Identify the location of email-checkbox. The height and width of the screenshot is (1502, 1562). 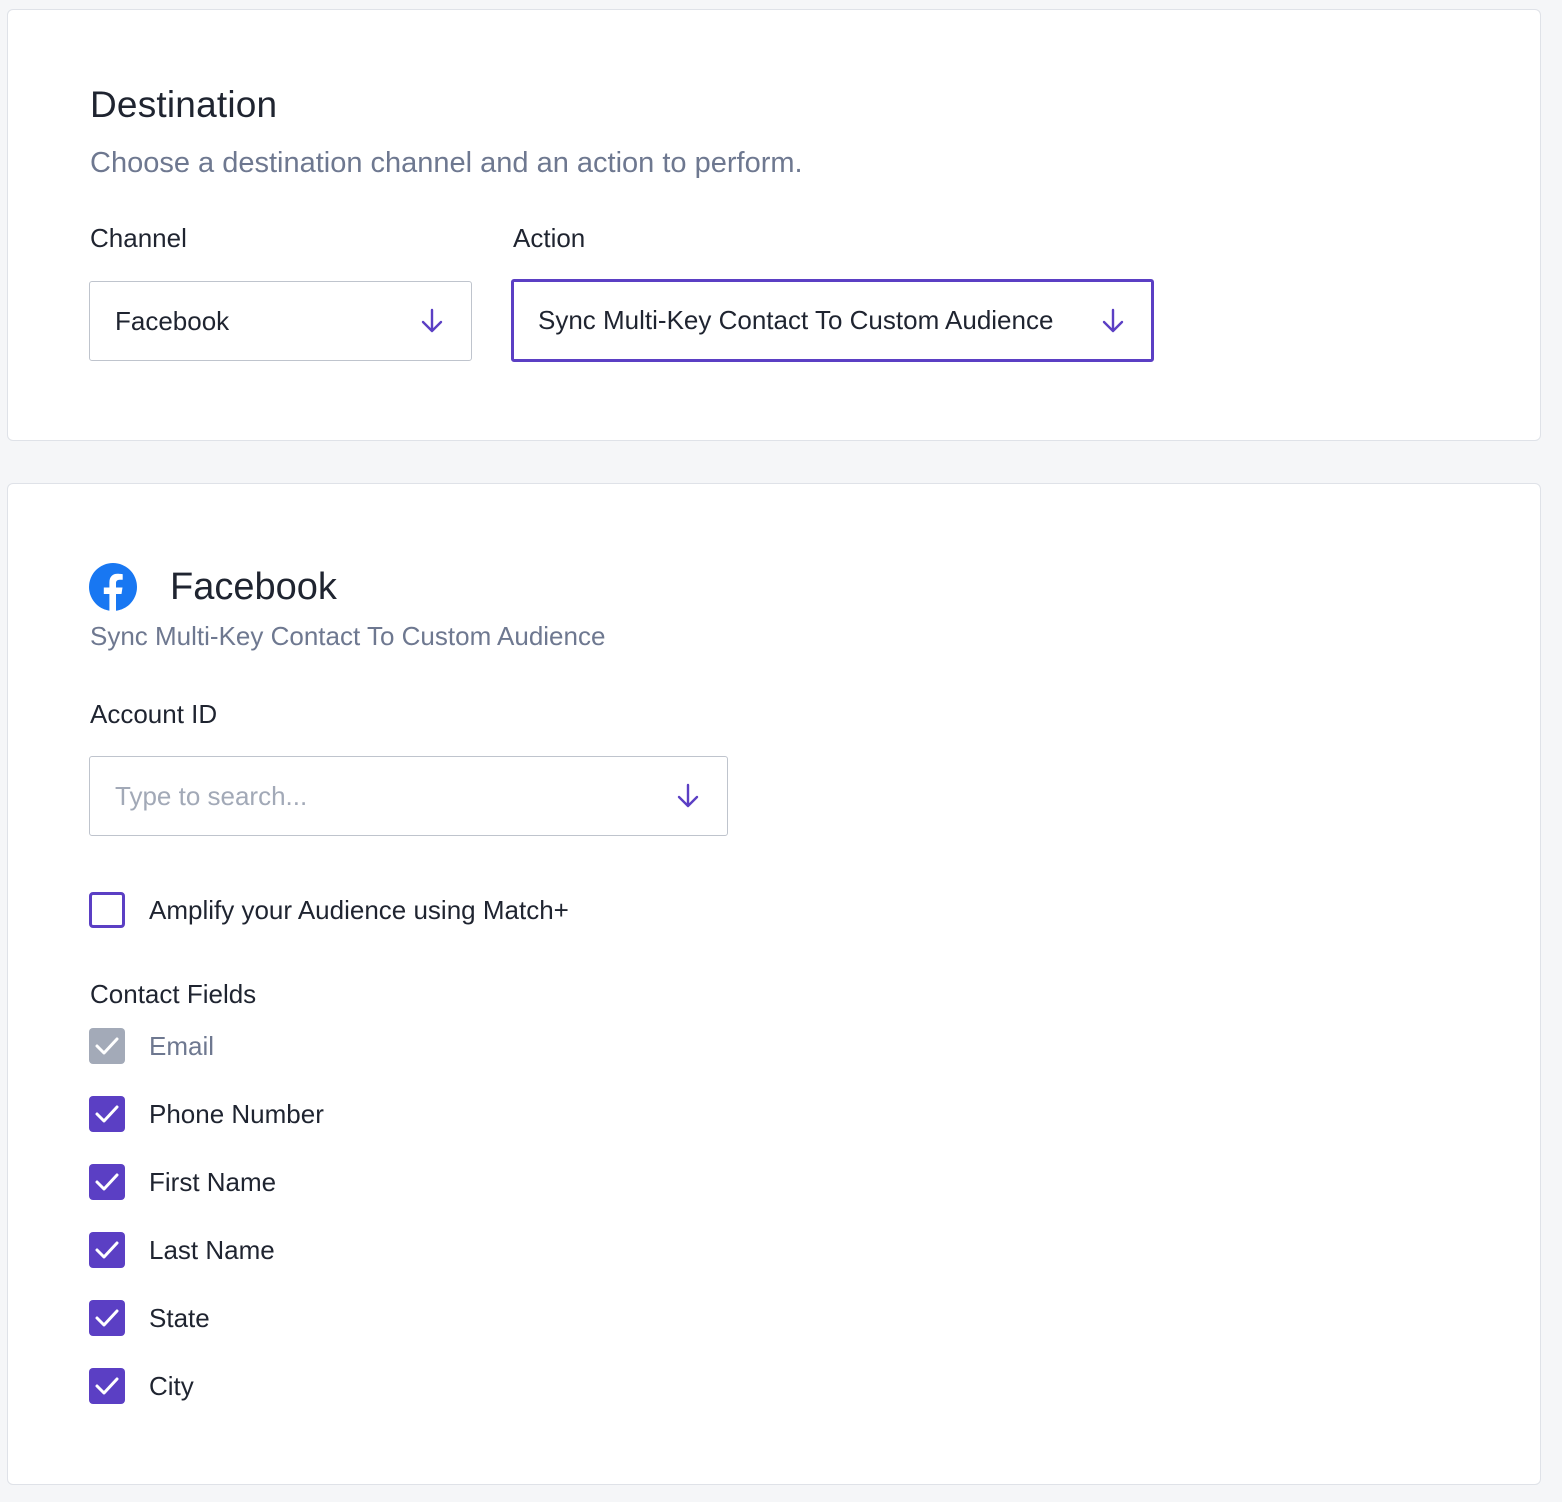
(107, 1046).